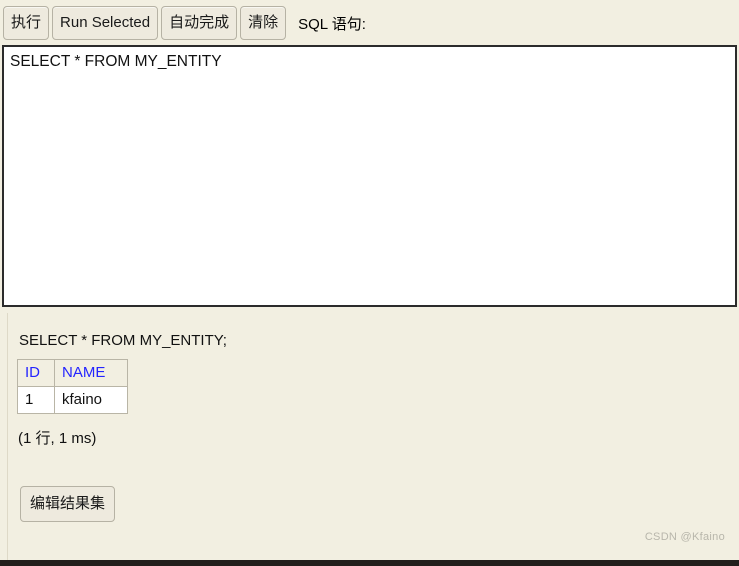 This screenshot has width=739, height=566. Describe the element at coordinates (68, 504) in the screenshot. I see `edit-result-set-button: 编辑结果集` at that location.